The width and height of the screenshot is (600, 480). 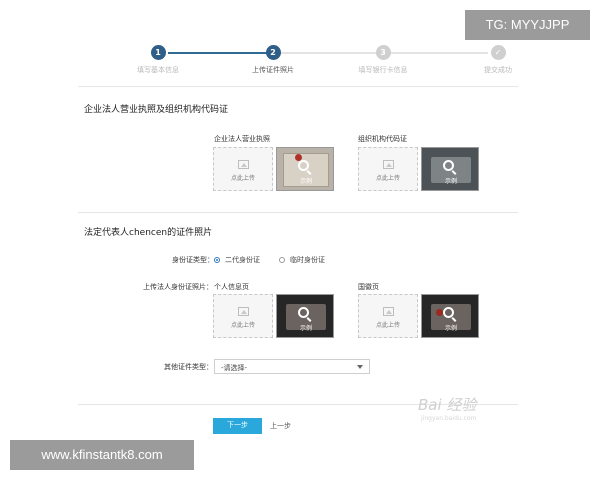 What do you see at coordinates (527, 25) in the screenshot?
I see `tg-overlay-badge: TG: MYYJJPP` at bounding box center [527, 25].